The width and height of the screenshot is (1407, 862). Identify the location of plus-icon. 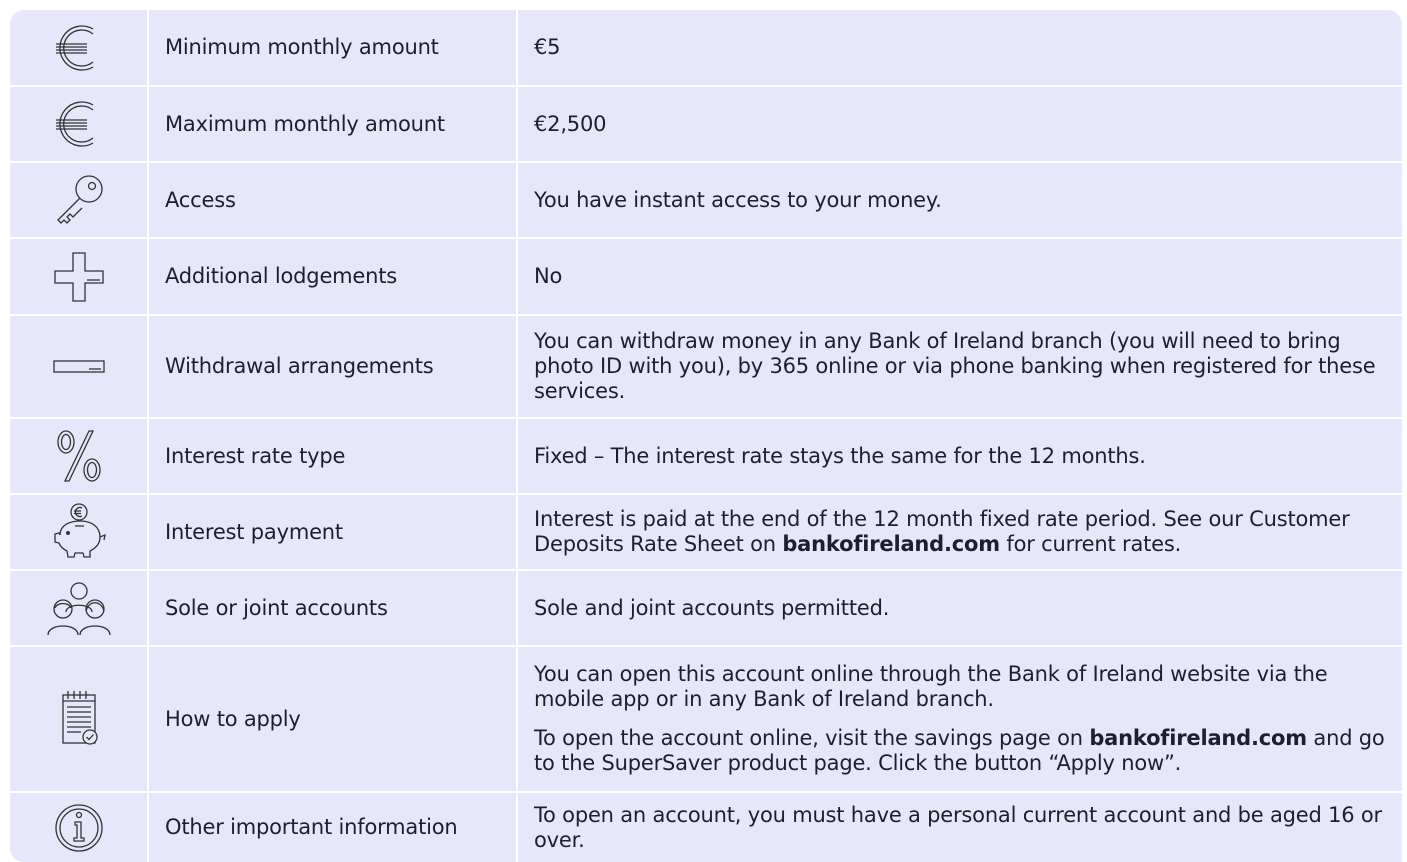
(78, 276).